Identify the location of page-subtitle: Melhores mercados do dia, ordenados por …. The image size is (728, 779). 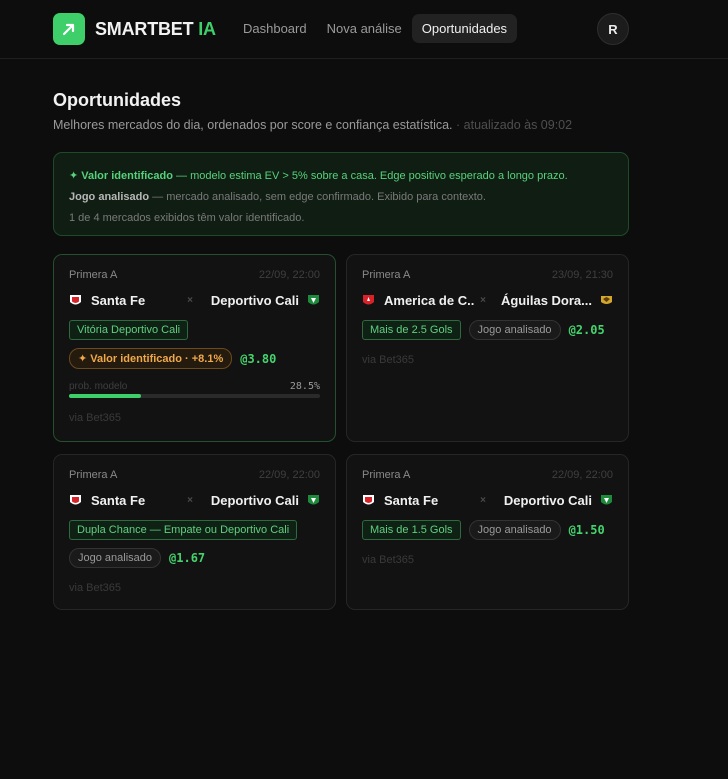
(312, 125).